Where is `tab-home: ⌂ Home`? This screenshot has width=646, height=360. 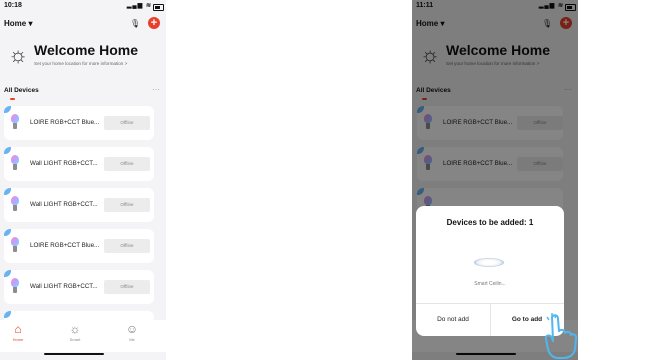 tab-home: ⌂ Home is located at coordinates (18, 332).